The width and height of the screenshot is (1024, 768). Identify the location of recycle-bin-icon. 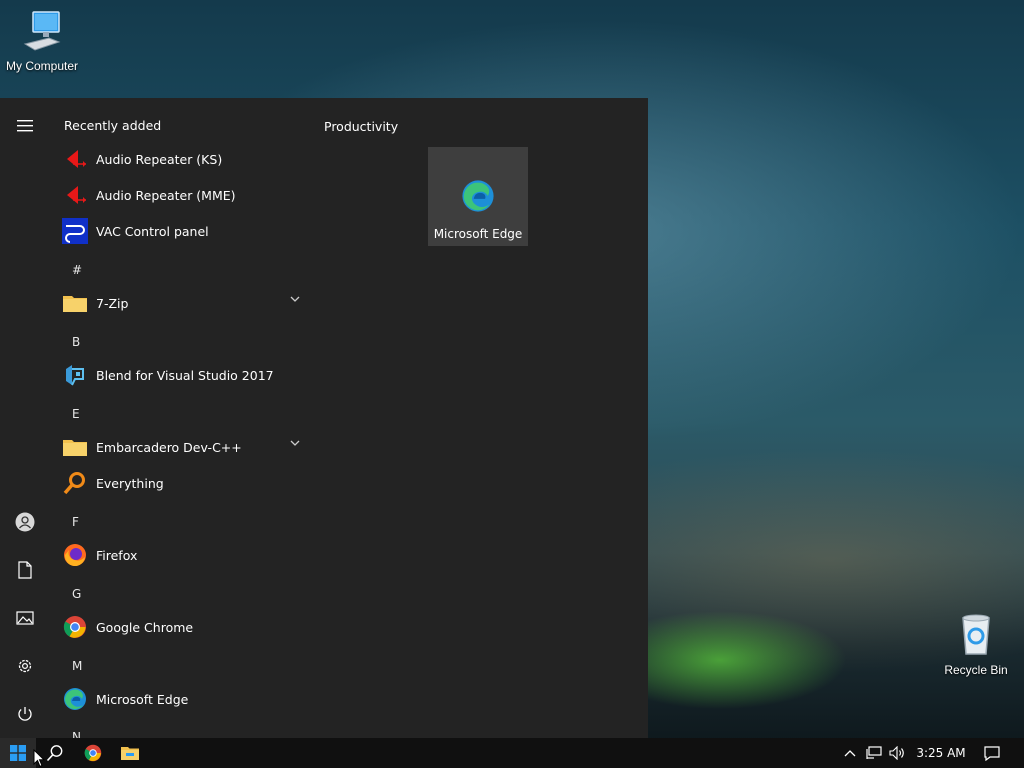
(976, 634).